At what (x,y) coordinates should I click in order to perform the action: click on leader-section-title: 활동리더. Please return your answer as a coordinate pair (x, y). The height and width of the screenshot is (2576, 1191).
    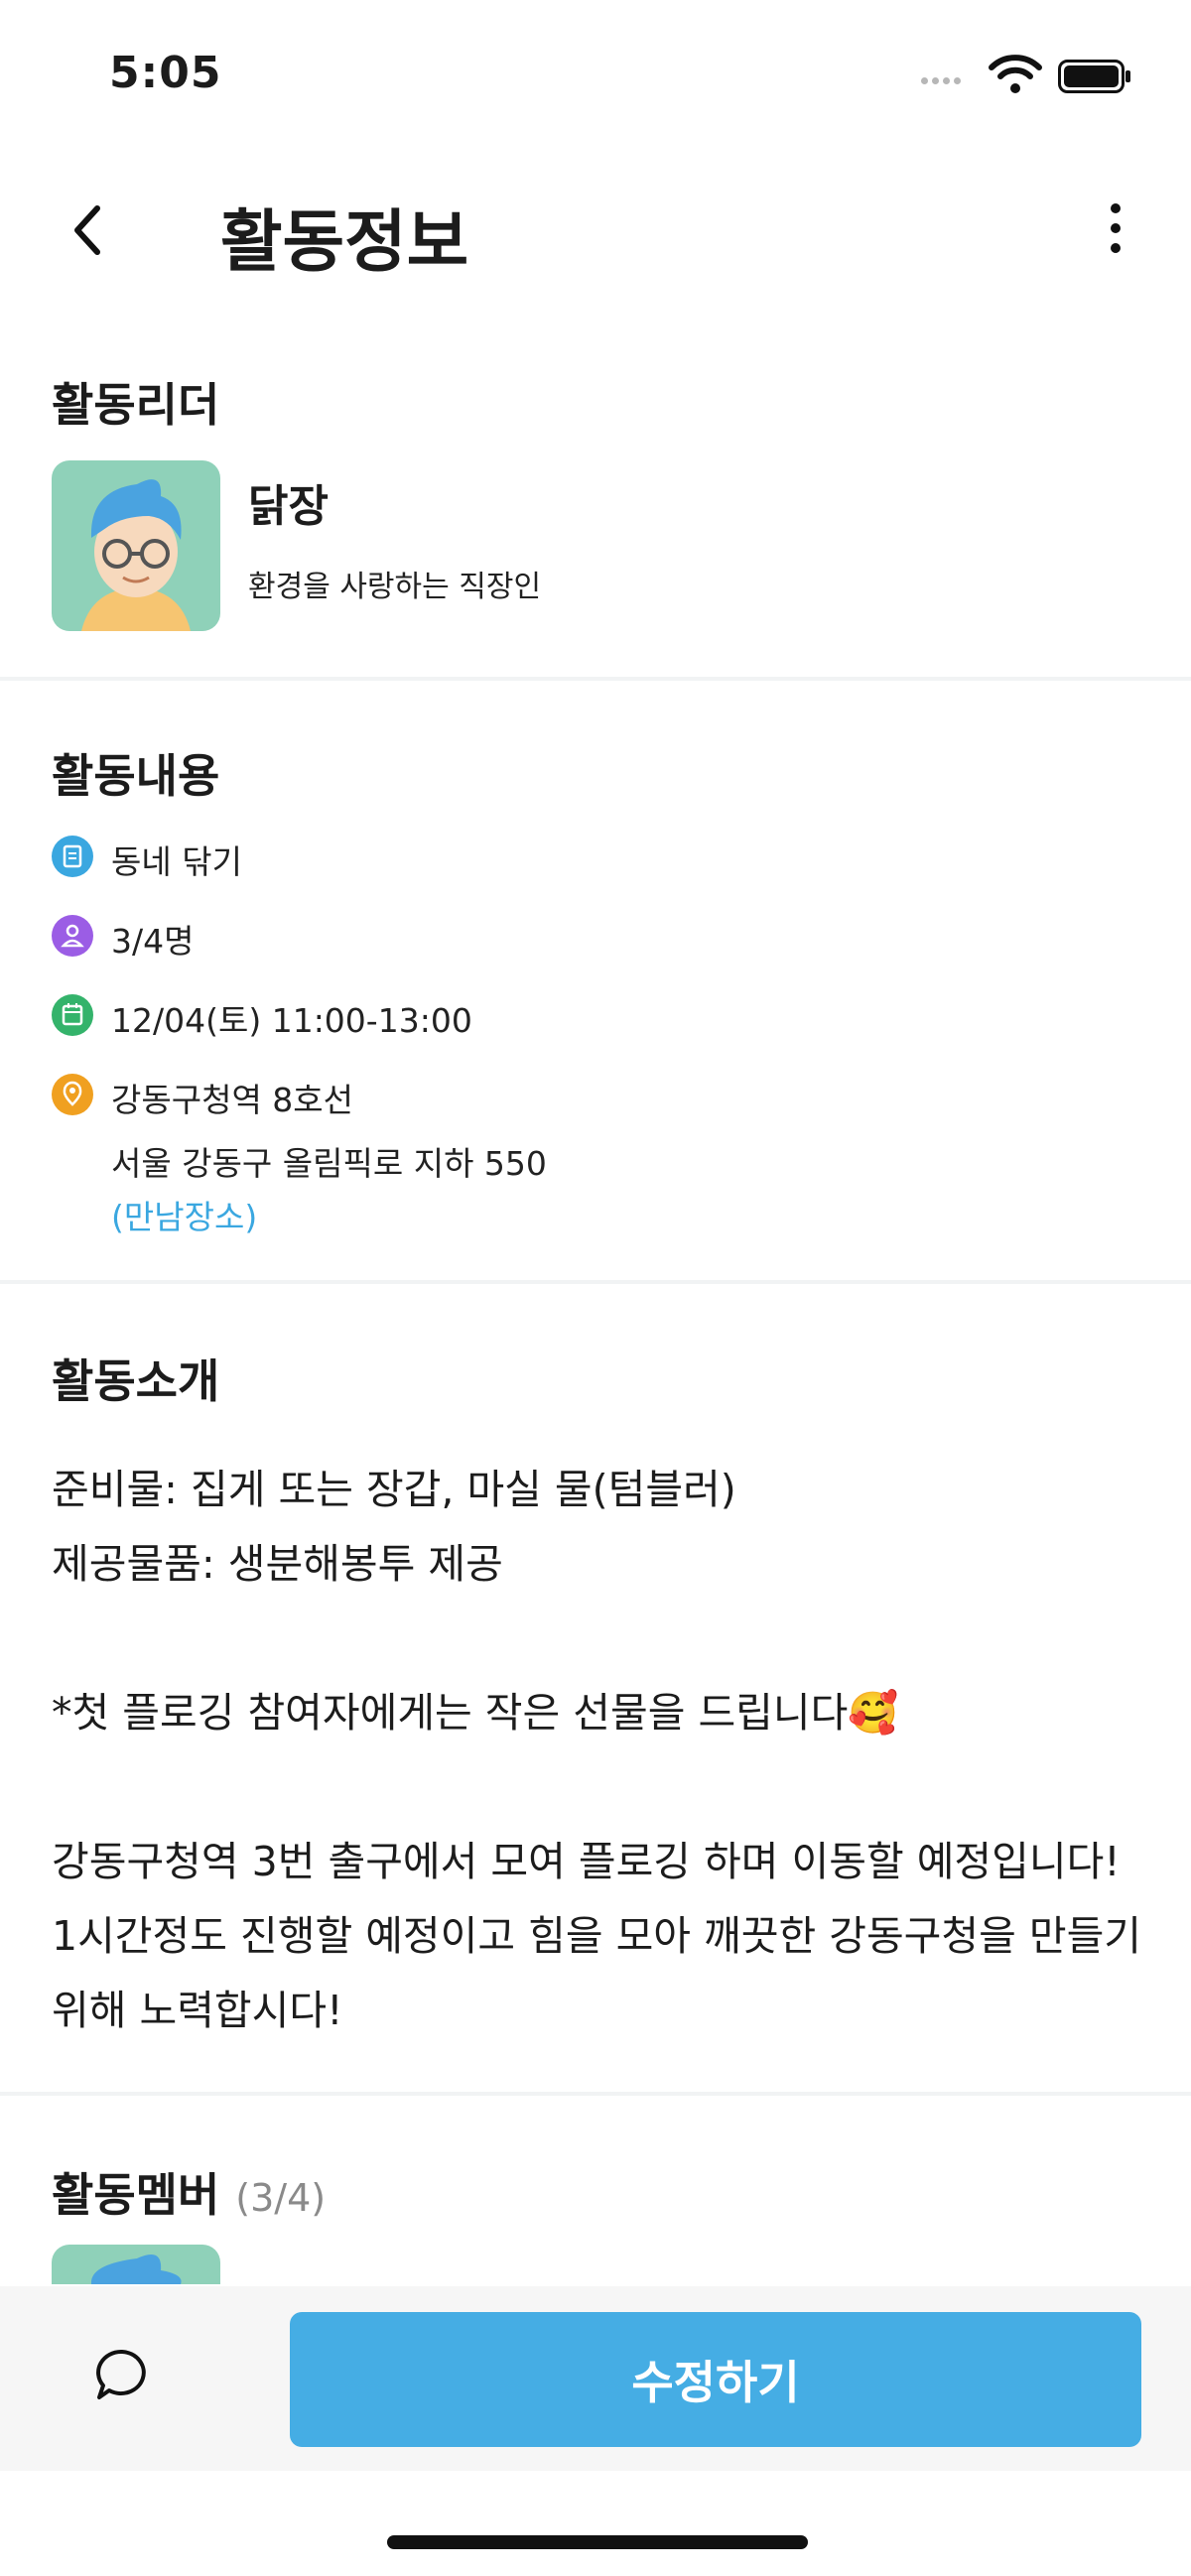
    Looking at the image, I should click on (136, 405).